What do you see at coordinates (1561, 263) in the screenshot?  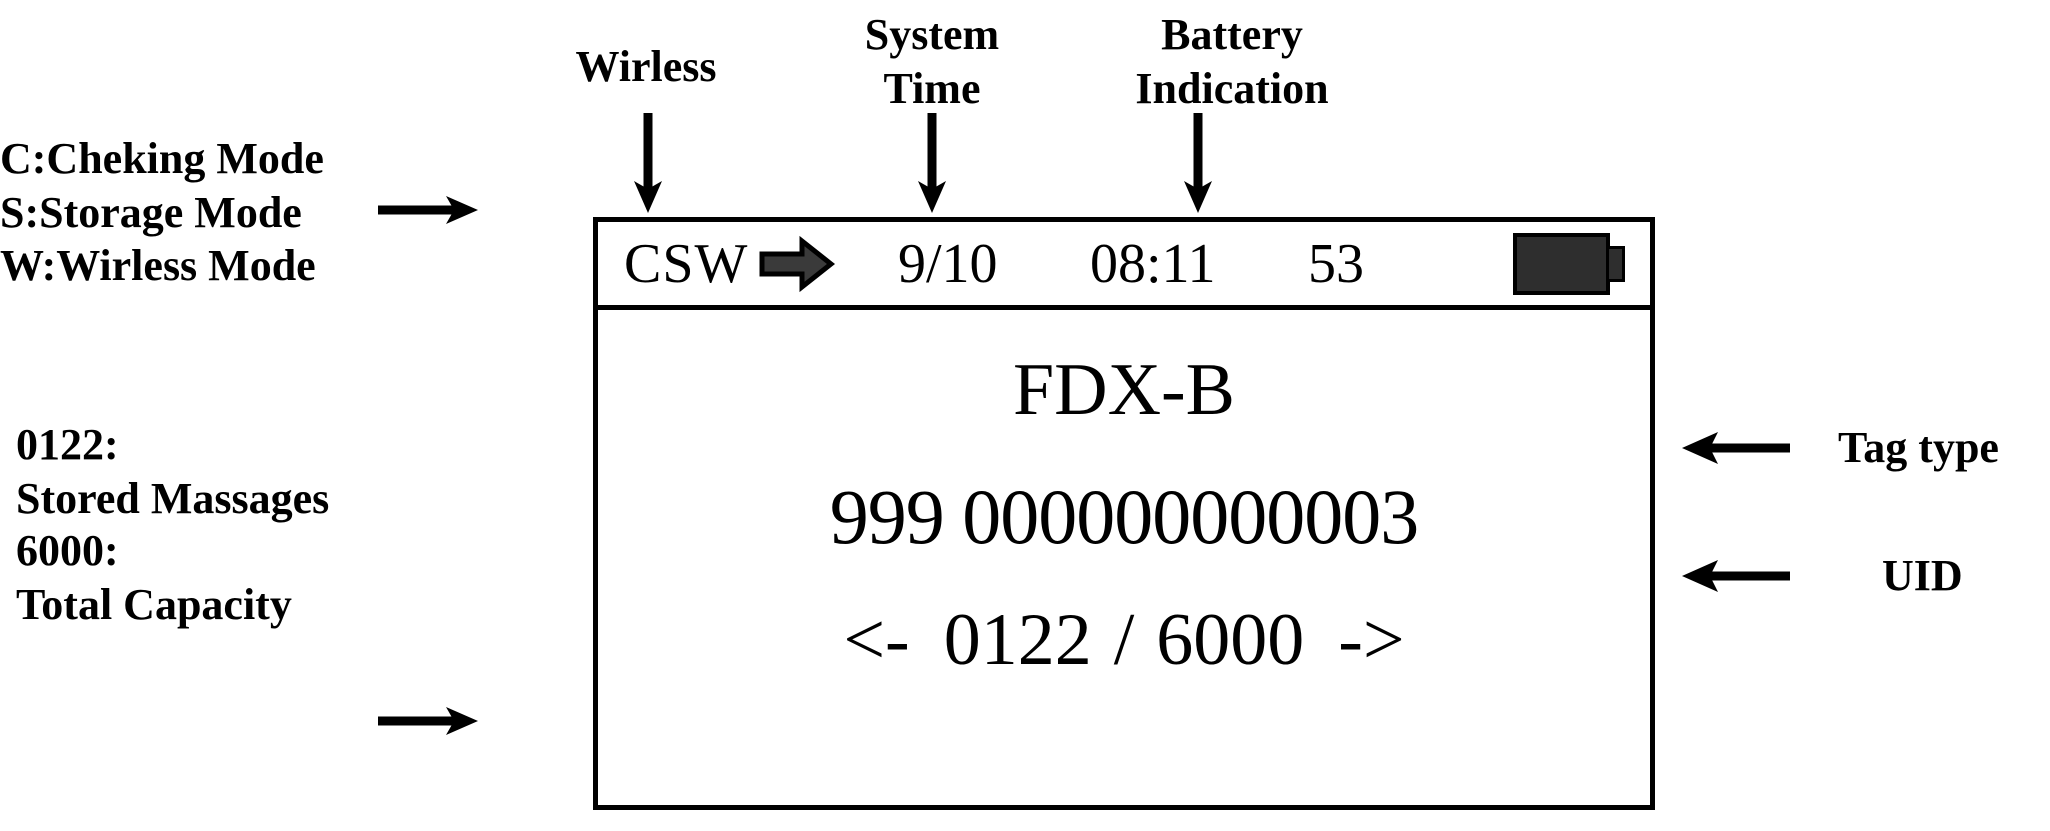 I see `battery-body` at bounding box center [1561, 263].